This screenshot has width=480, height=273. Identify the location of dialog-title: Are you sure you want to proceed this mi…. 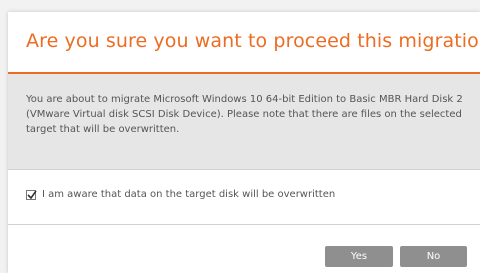
(253, 41).